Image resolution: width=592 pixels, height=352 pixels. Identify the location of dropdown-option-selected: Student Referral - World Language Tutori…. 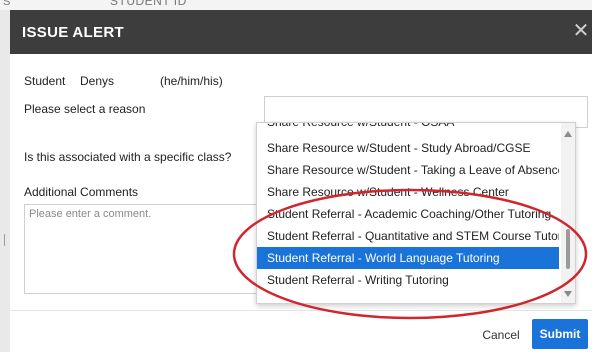
(408, 258).